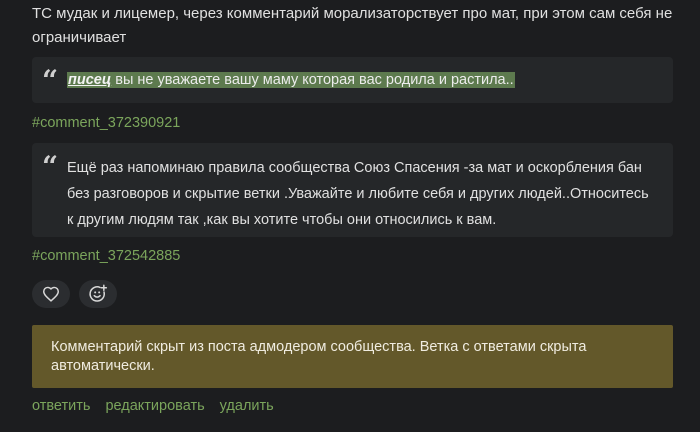 The image size is (700, 432). I want to click on edit-link: редактировать, so click(154, 406).